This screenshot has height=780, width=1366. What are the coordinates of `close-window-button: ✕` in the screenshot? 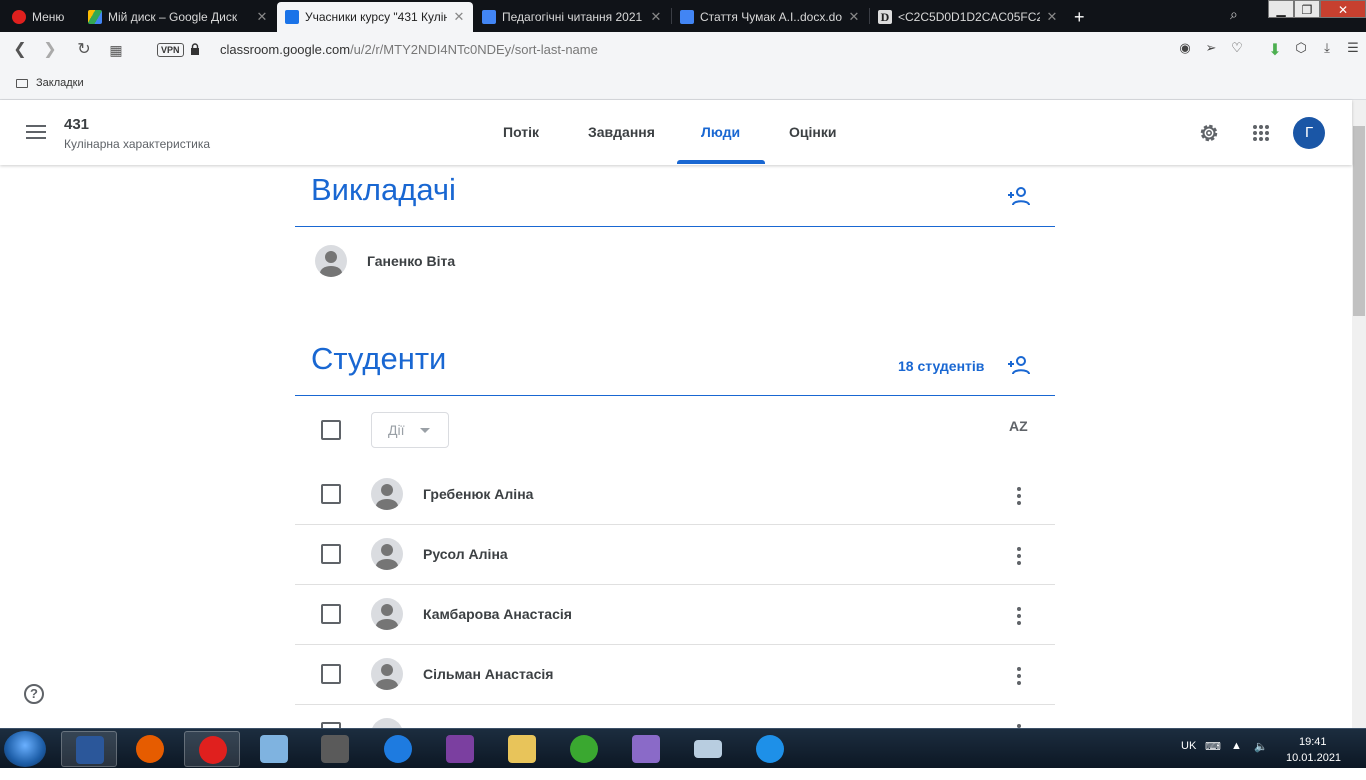 It's located at (1343, 9).